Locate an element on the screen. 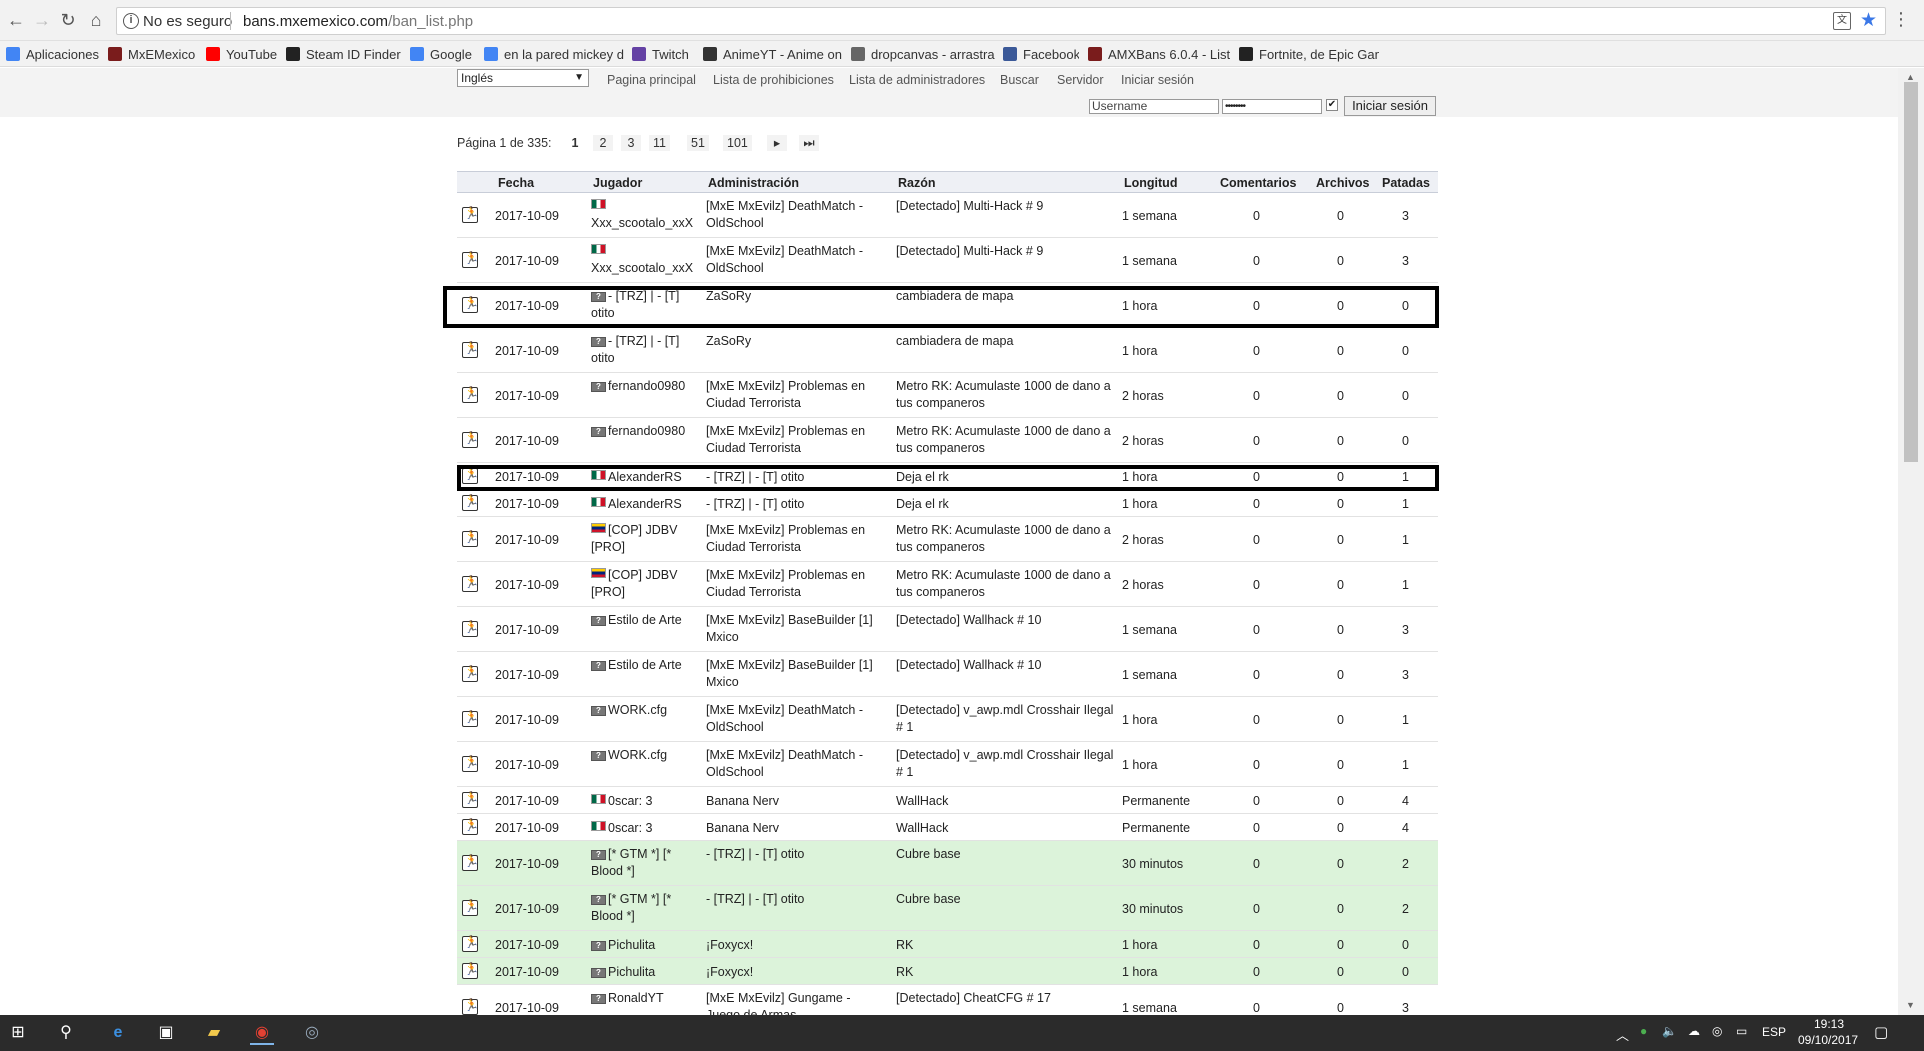 This screenshot has width=1924, height=1051. nav-link: Pagina principal is located at coordinates (651, 80).